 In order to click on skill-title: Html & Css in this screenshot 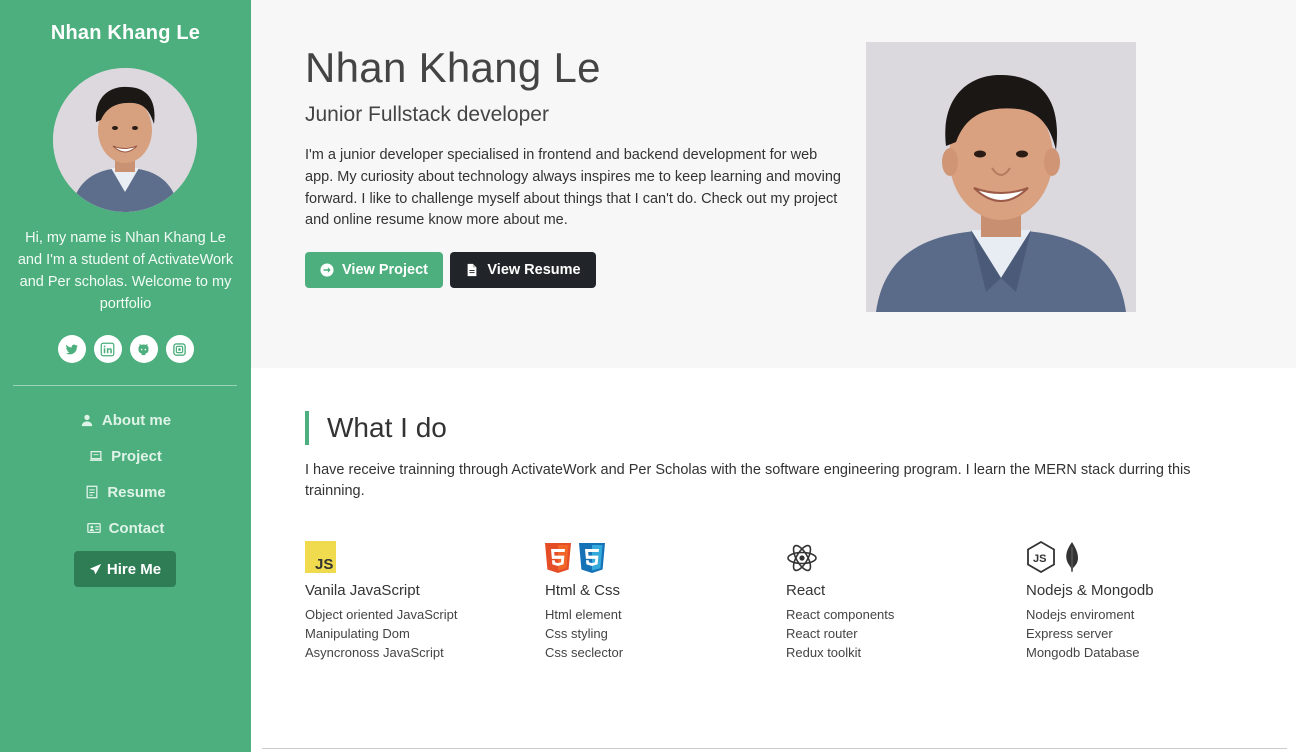, I will do `click(582, 590)`.